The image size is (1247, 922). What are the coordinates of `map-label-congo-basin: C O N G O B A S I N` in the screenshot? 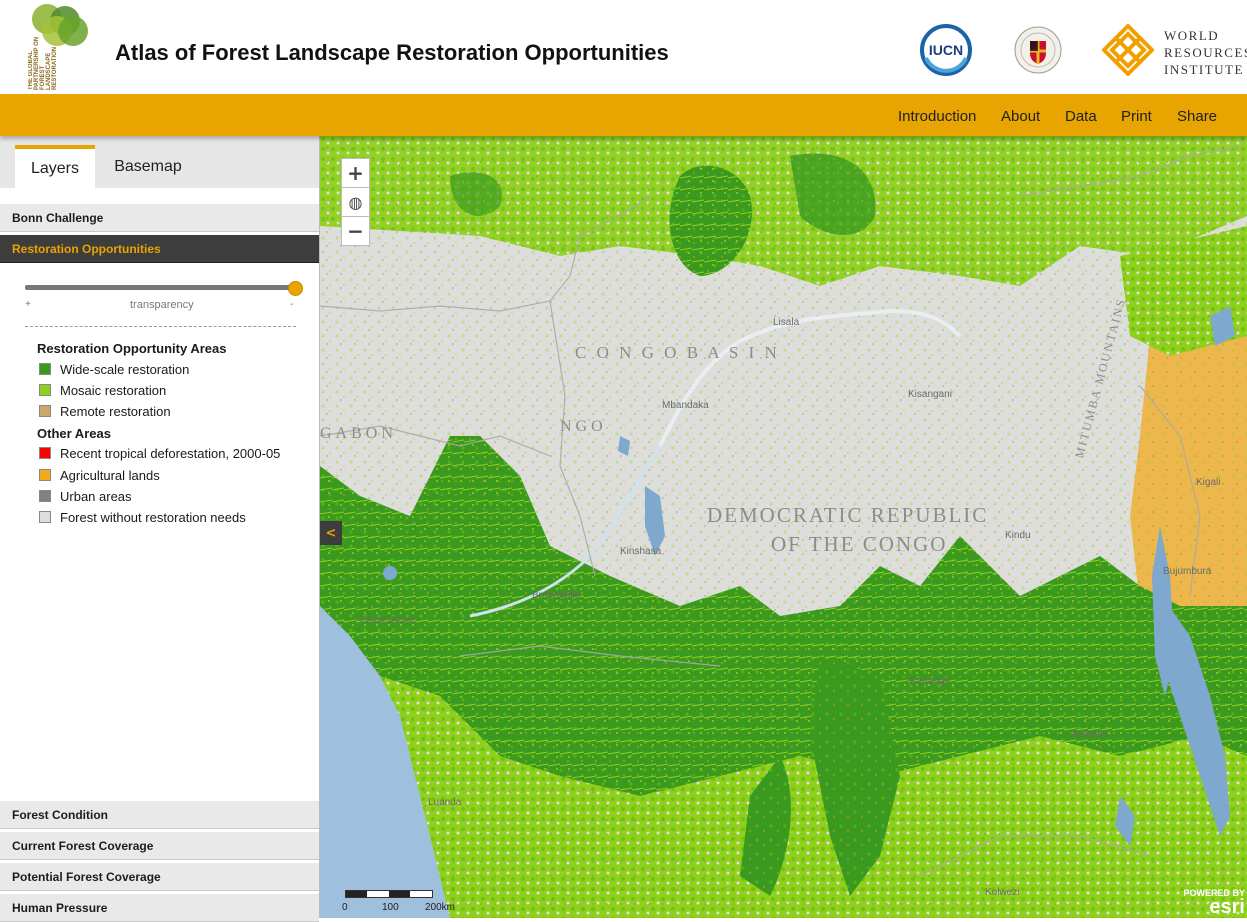 It's located at (677, 352).